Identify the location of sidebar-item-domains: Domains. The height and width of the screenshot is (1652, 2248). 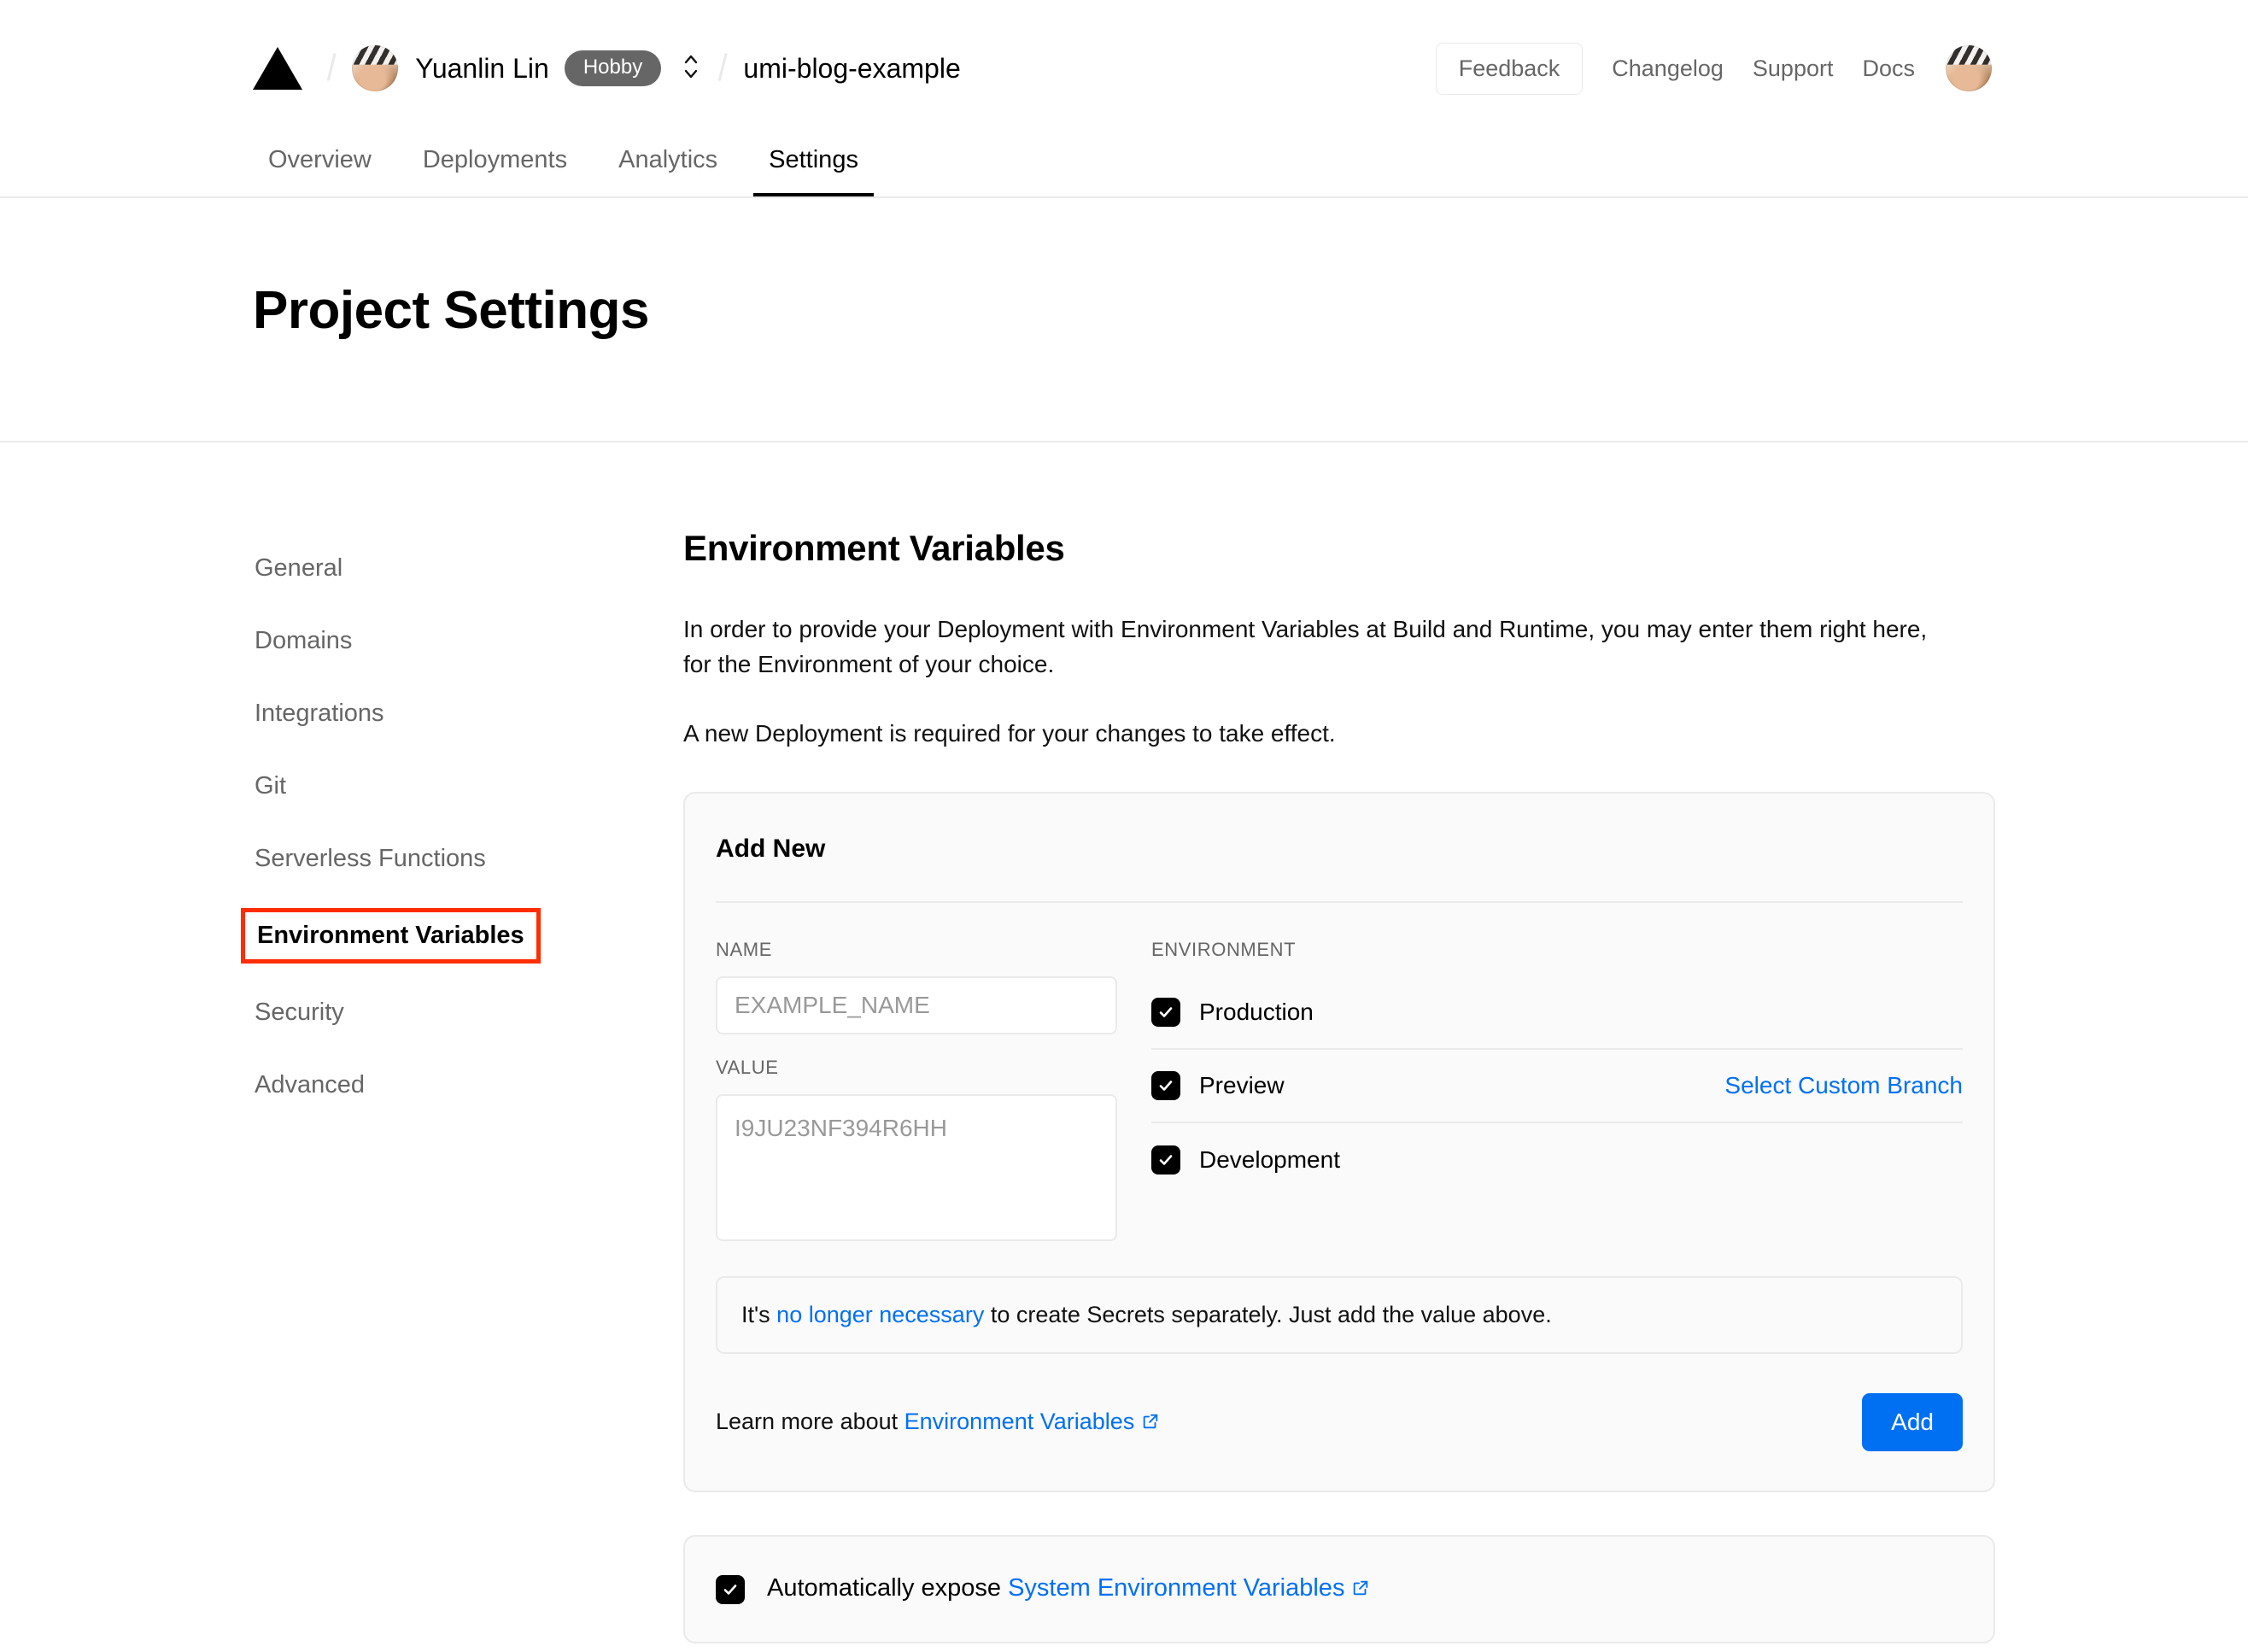
(468, 641).